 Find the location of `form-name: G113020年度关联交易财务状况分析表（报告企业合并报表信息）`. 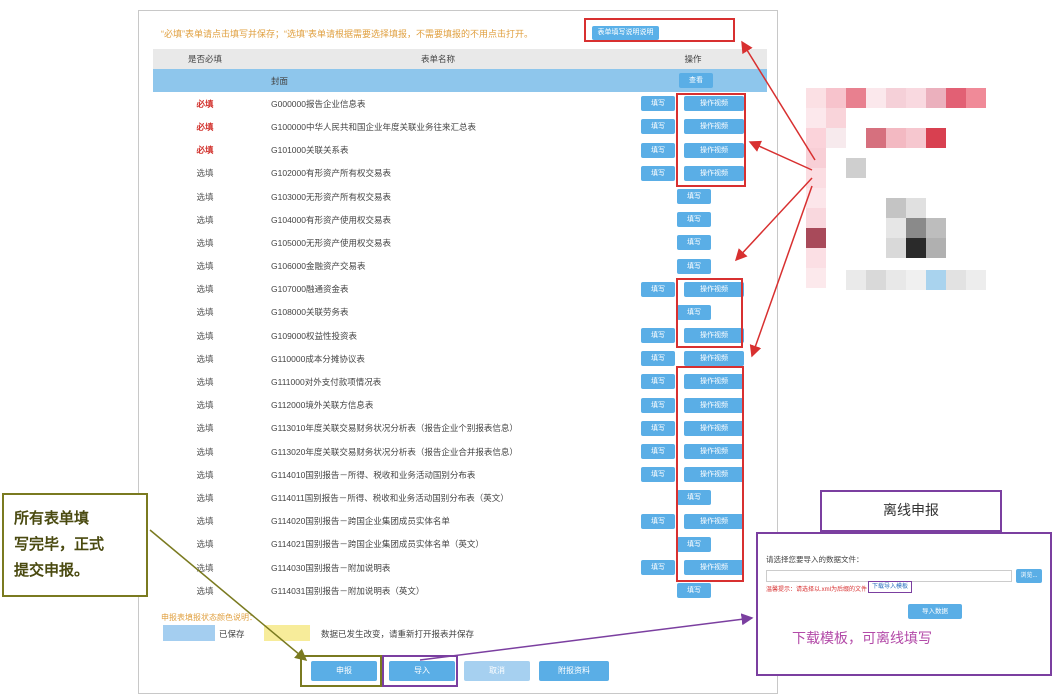

form-name: G113020年度关联交易财务状况分析表（报告企业合并报表信息） is located at coordinates (394, 451).